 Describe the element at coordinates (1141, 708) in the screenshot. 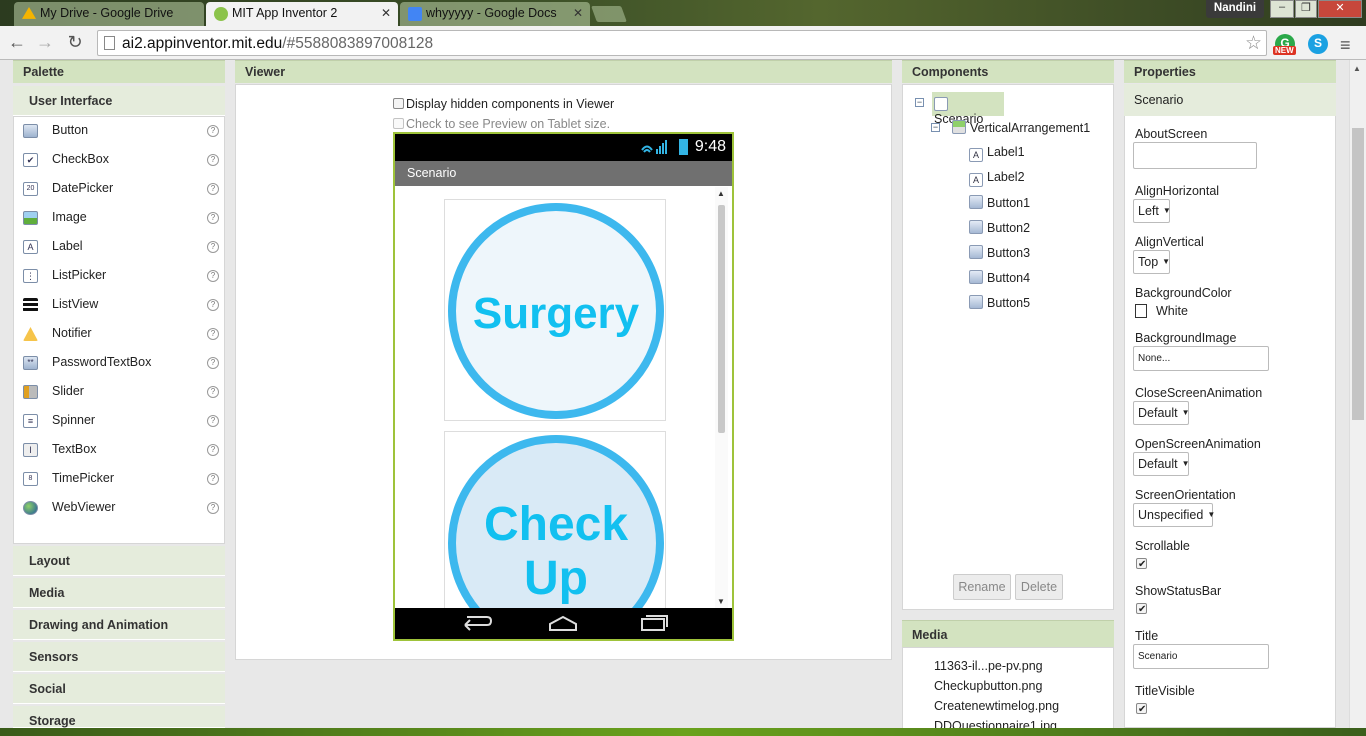

I see `titlevisible-checkbox` at that location.